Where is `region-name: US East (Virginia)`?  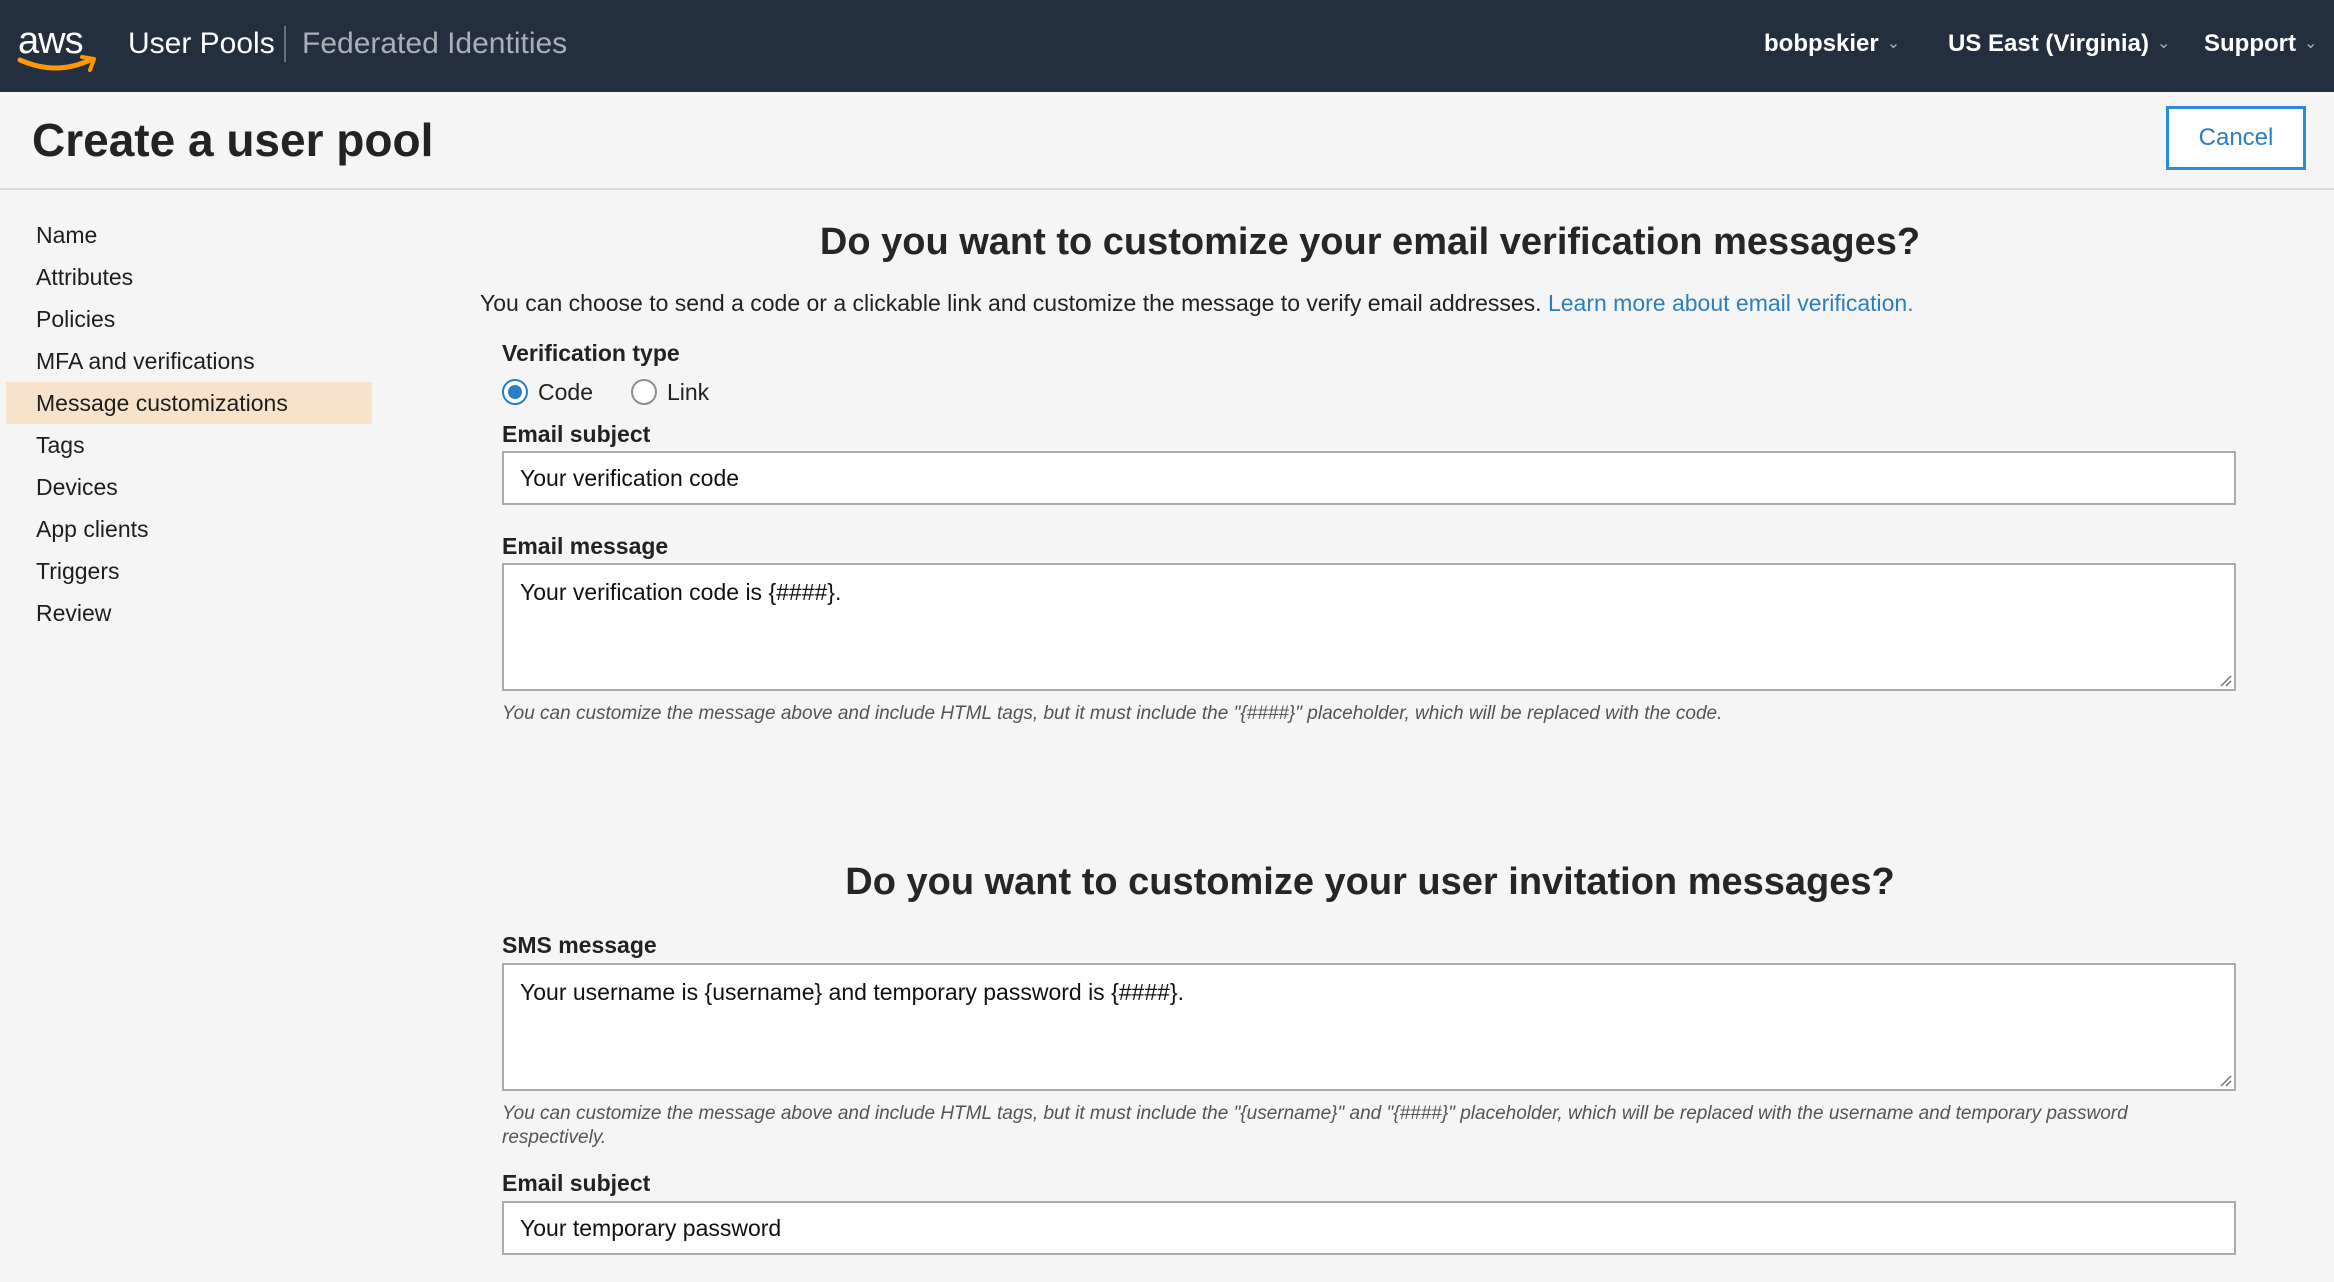
region-name: US East (Virginia) is located at coordinates (2048, 43).